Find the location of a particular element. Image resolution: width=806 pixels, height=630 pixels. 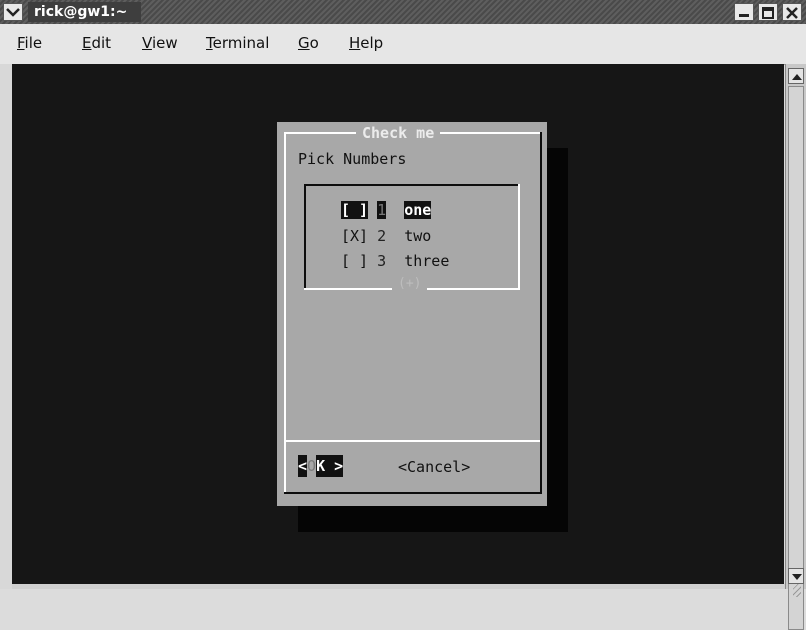

list-frame-top is located at coordinates (411, 185).